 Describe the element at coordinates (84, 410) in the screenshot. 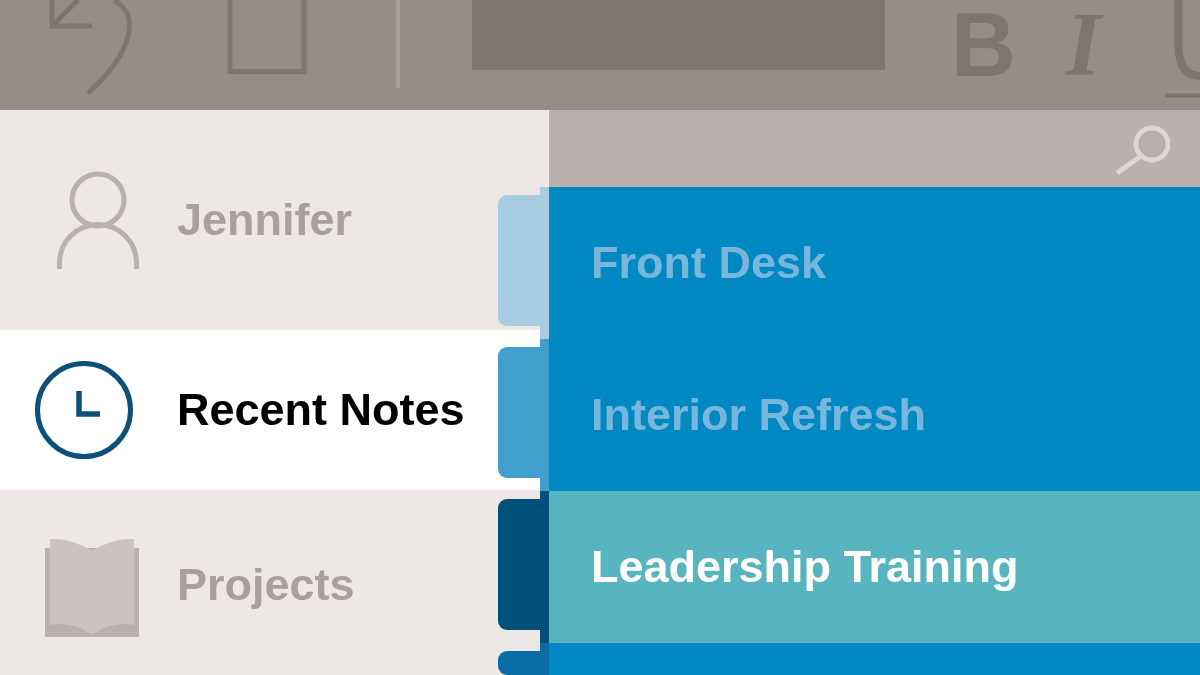

I see `clock-icon` at that location.